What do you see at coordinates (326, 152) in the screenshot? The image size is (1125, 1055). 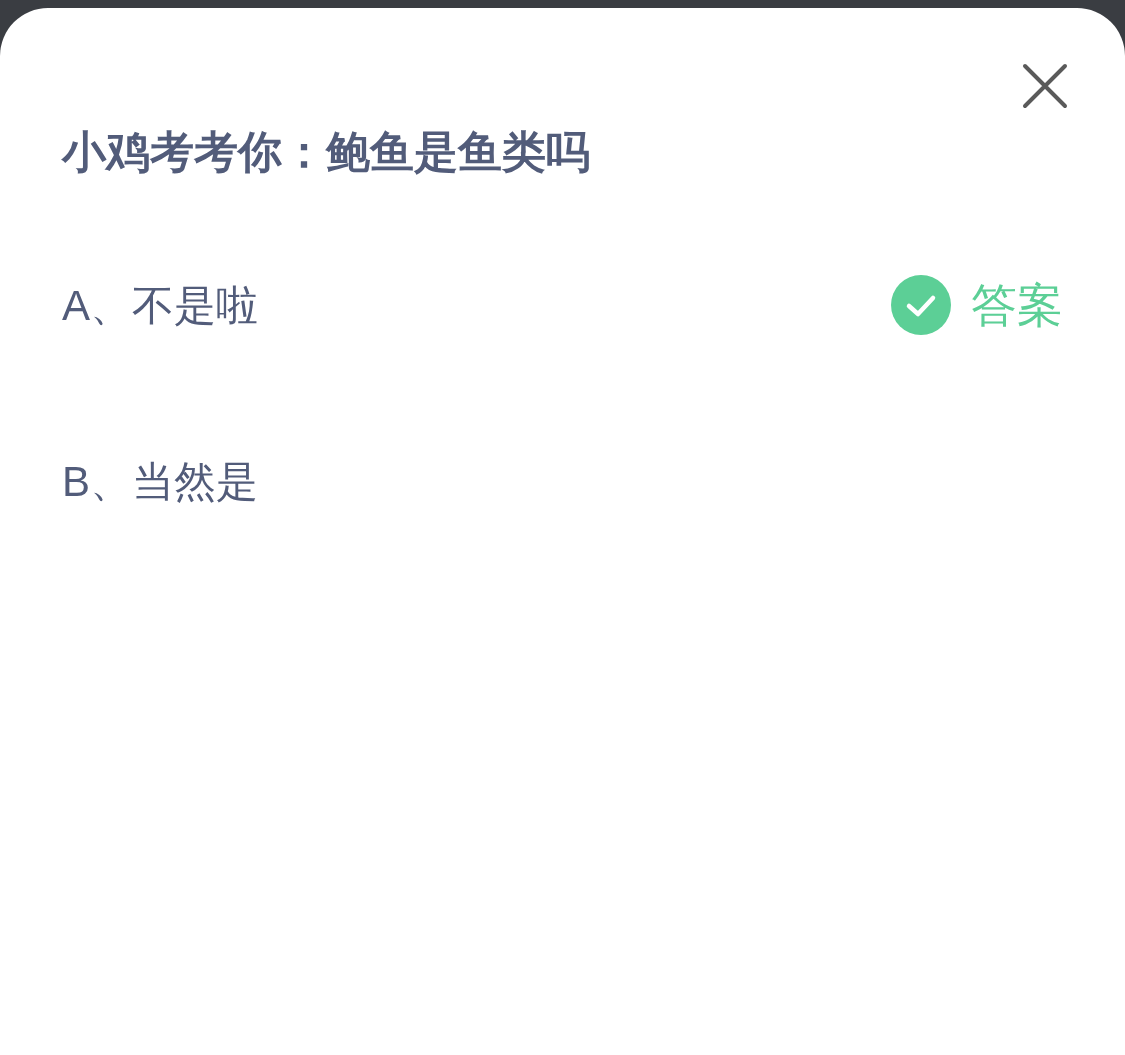 I see `question-title: 小鸡考考你：鲍鱼是鱼类吗` at bounding box center [326, 152].